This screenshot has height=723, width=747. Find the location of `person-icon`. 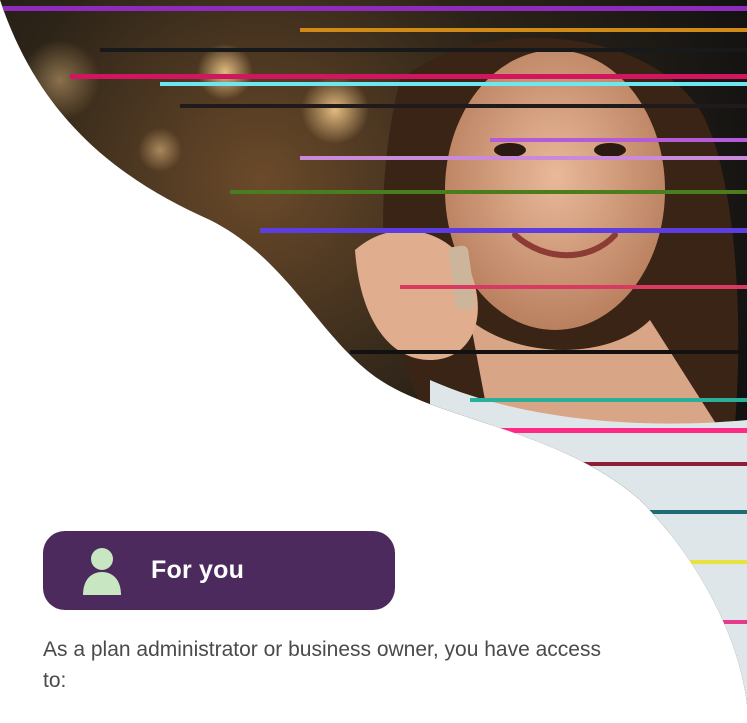

person-icon is located at coordinates (102, 571).